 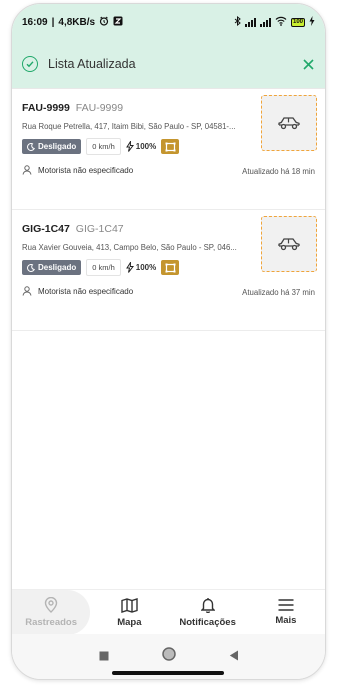 What do you see at coordinates (99, 229) in the screenshot?
I see `vehicle-plate-secondary: GIG-1C47` at bounding box center [99, 229].